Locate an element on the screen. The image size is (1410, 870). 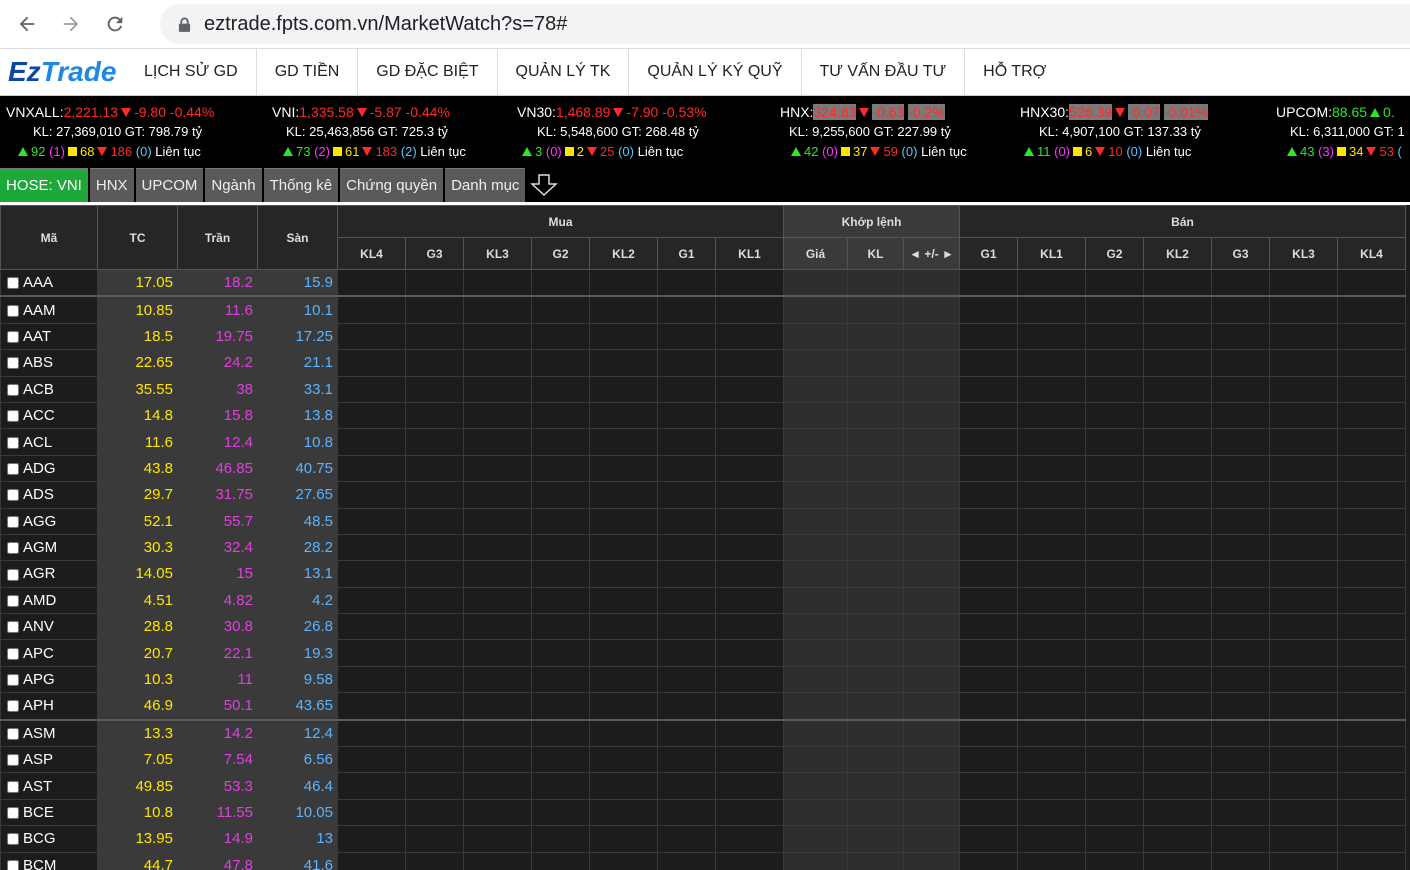
eztrade-logo: EzTrade is located at coordinates (67, 72).